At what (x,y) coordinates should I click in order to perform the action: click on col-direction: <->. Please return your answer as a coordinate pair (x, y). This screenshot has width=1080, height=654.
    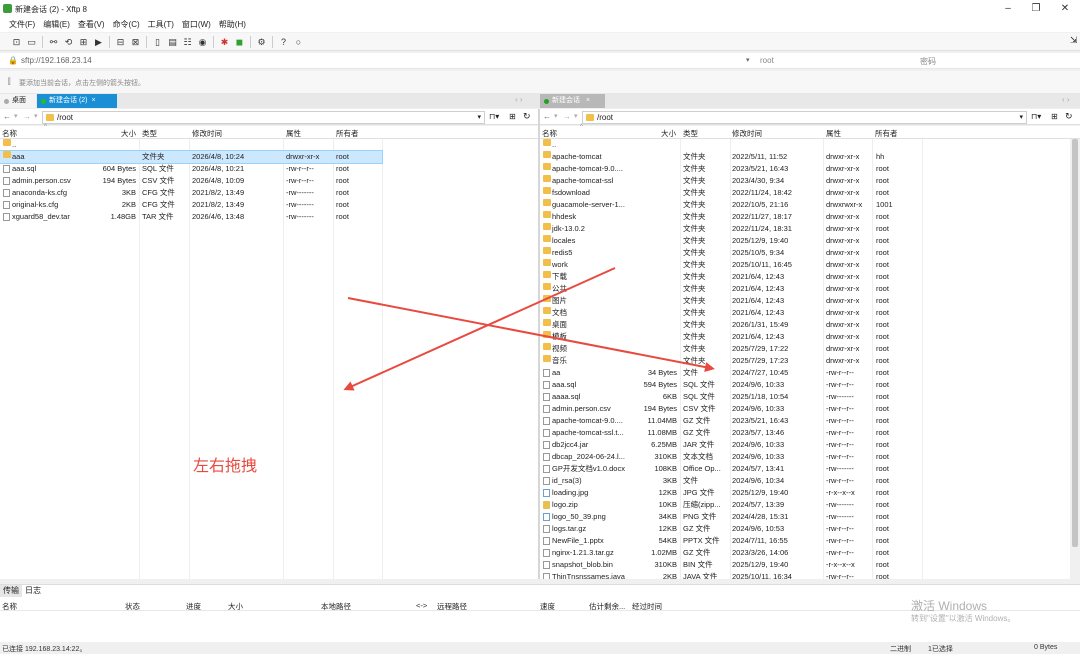
    Looking at the image, I should click on (421, 605).